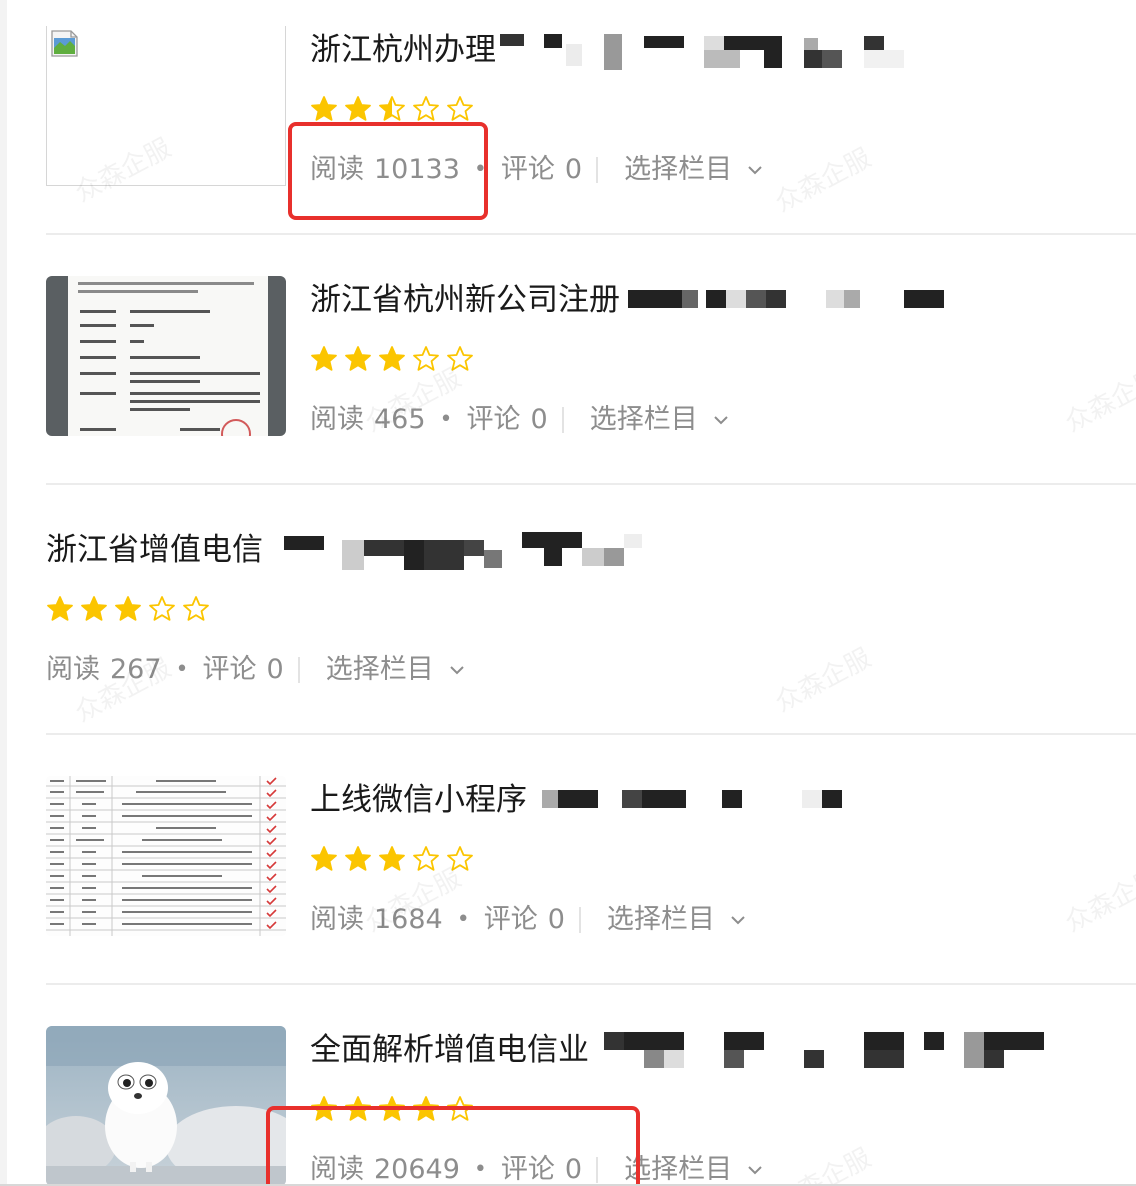  What do you see at coordinates (418, 800) in the screenshot?
I see `article-title: 上线微信小程序` at bounding box center [418, 800].